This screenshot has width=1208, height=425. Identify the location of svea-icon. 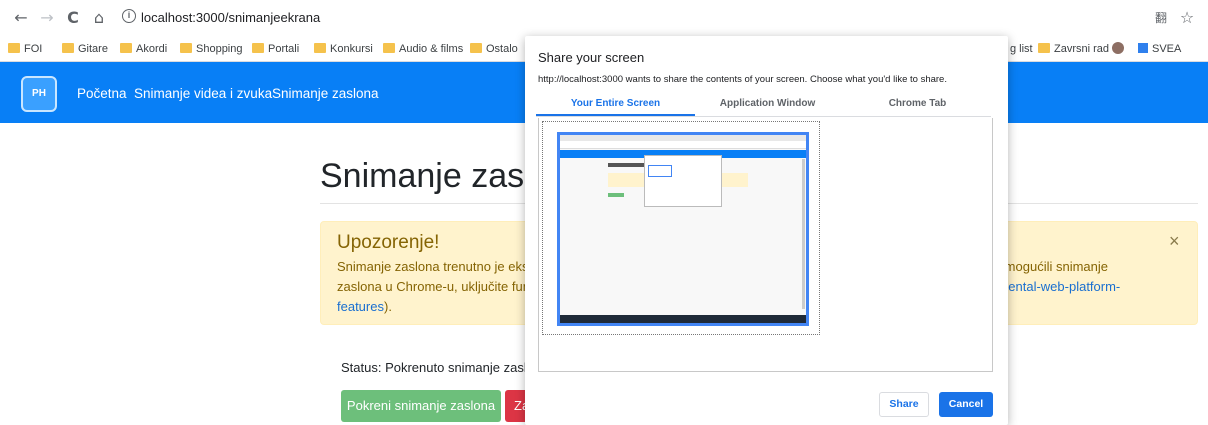
(1143, 48).